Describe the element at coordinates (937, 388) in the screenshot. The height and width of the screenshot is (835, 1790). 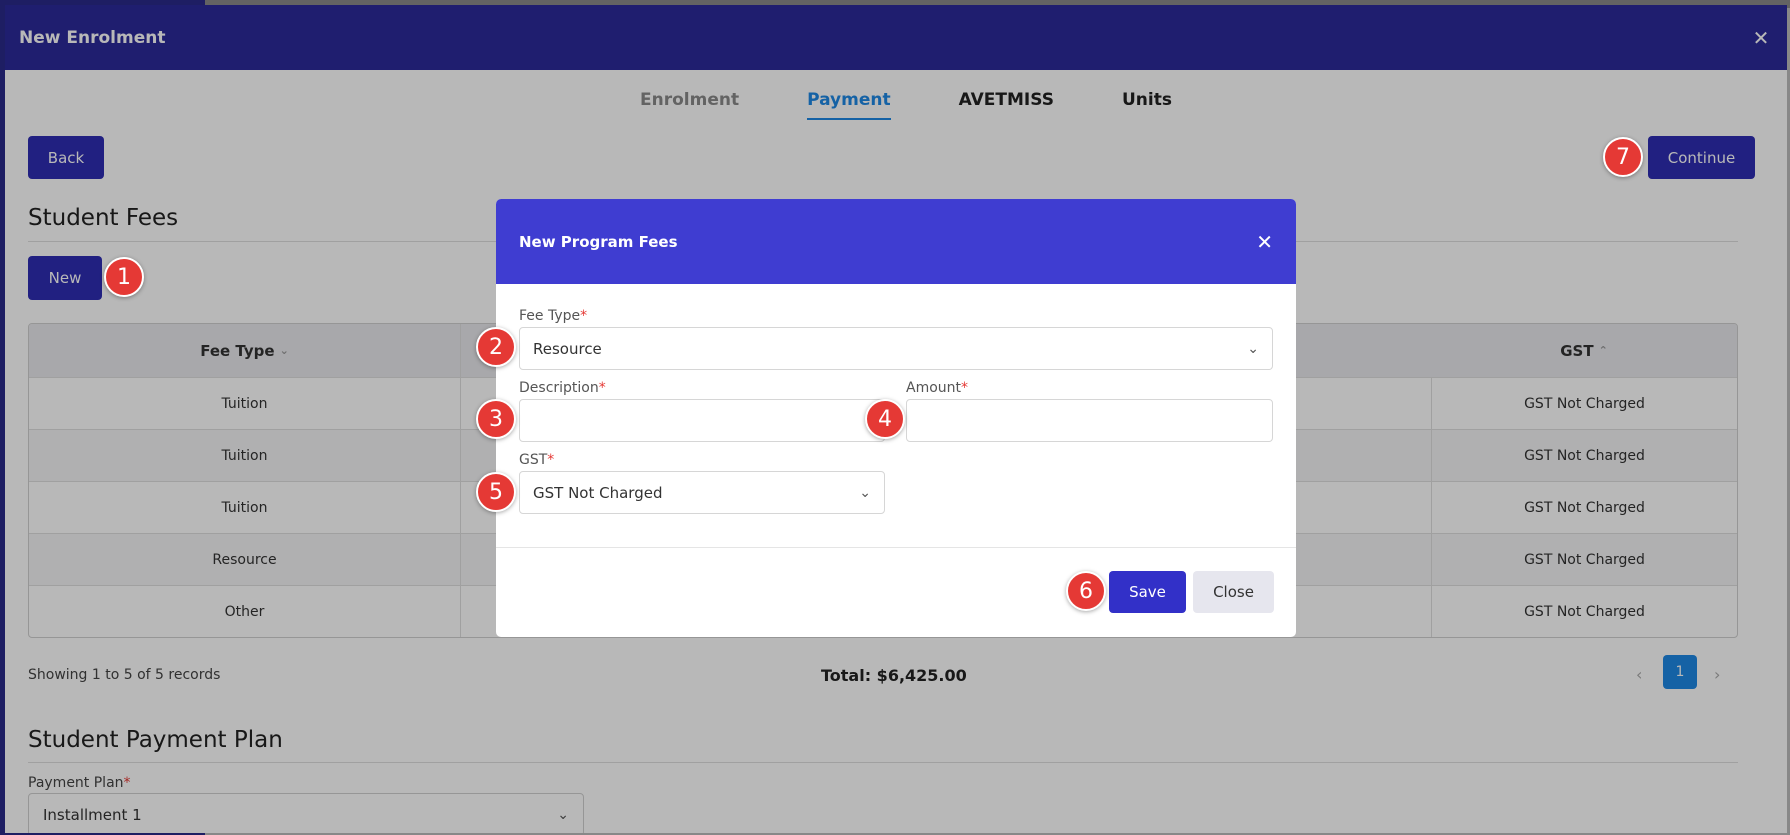
I see `amount-label: Amount*` at that location.